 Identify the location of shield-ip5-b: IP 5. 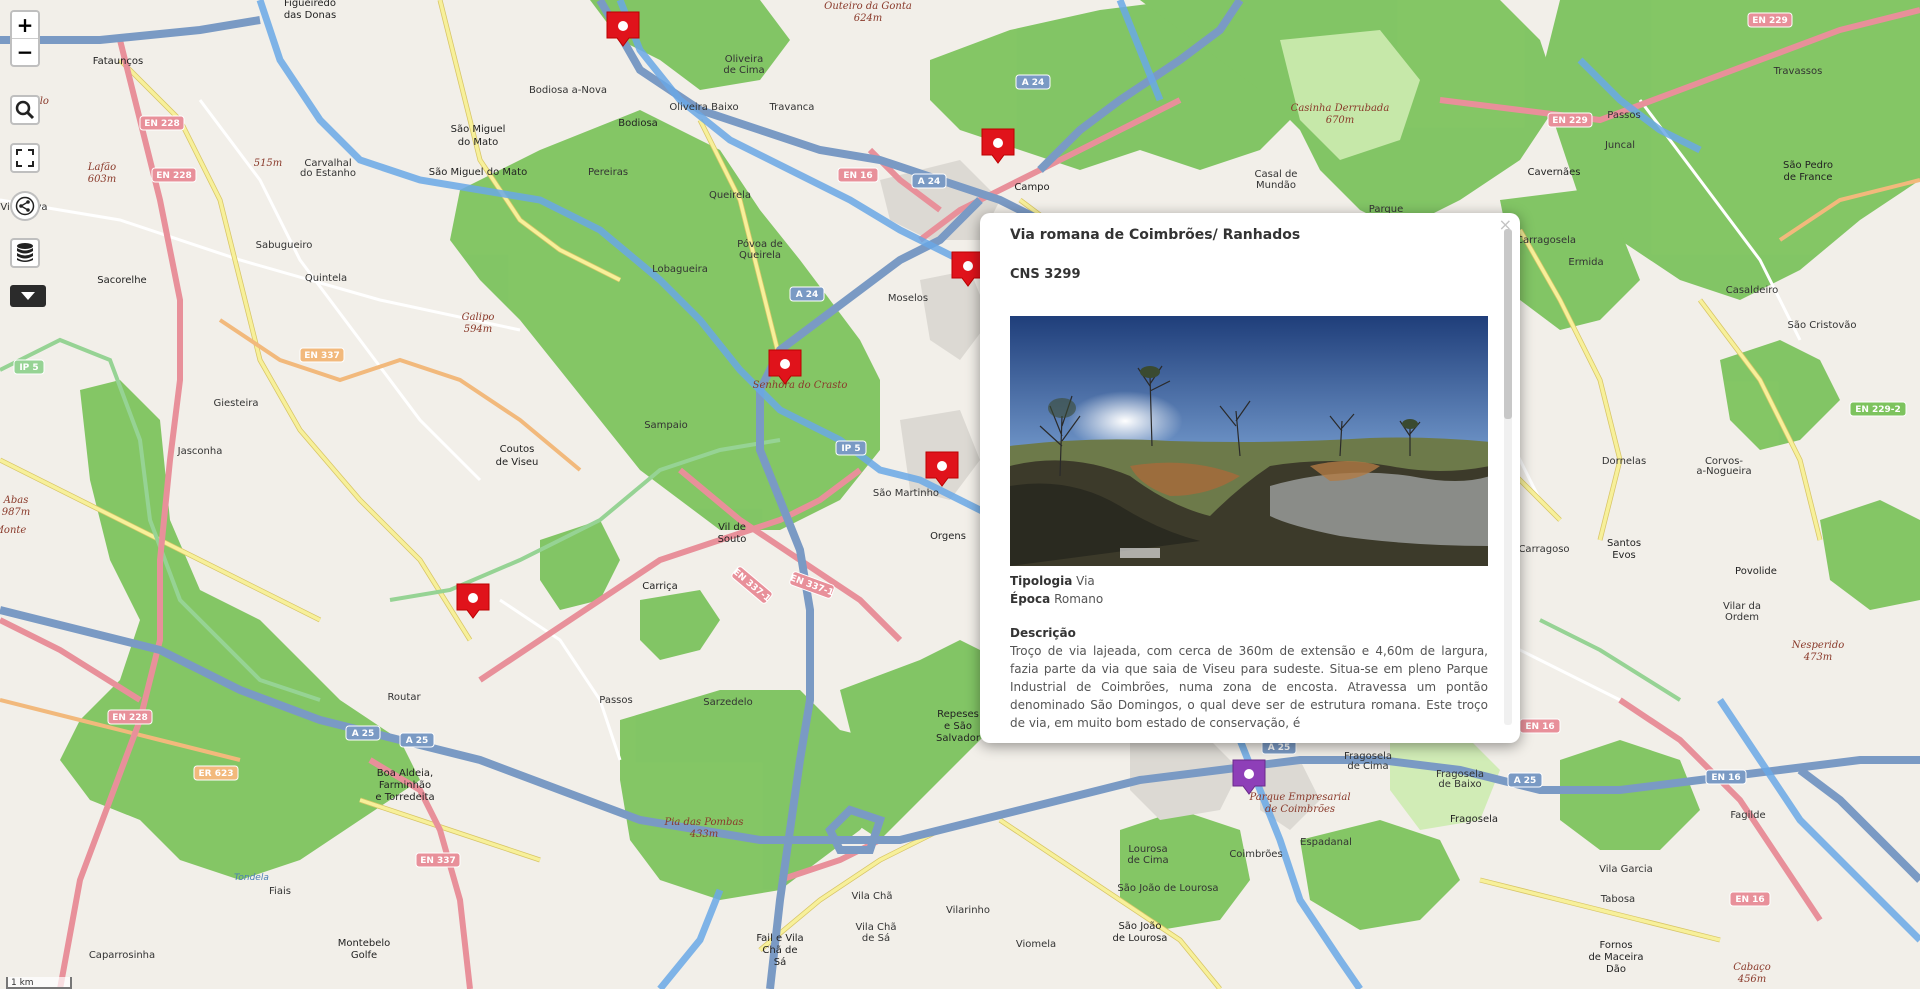
(851, 448).